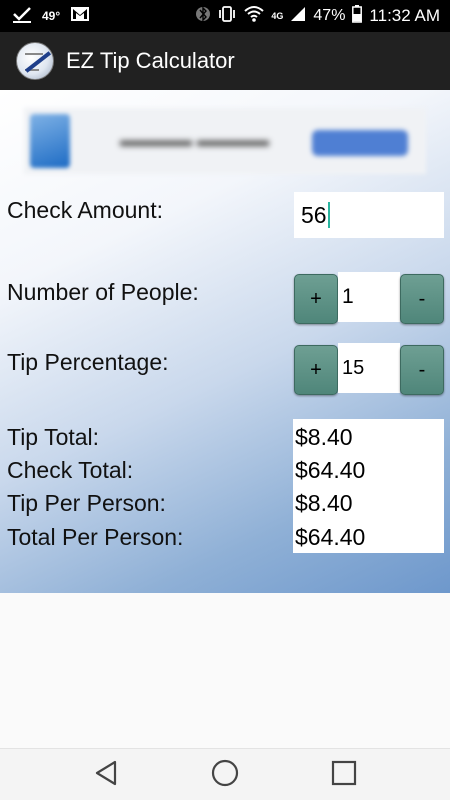 The width and height of the screenshot is (450, 800). I want to click on ad-banner: ▬▬▬▬ ▬▬▬▬, so click(225, 141).